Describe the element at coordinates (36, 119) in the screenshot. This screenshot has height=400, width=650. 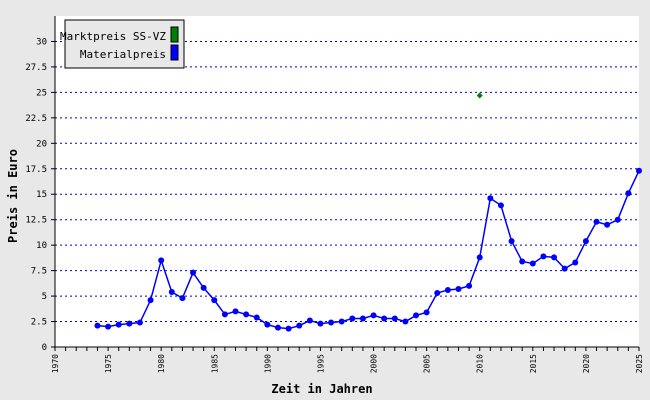
I see `y-tick-label: 22.5` at that location.